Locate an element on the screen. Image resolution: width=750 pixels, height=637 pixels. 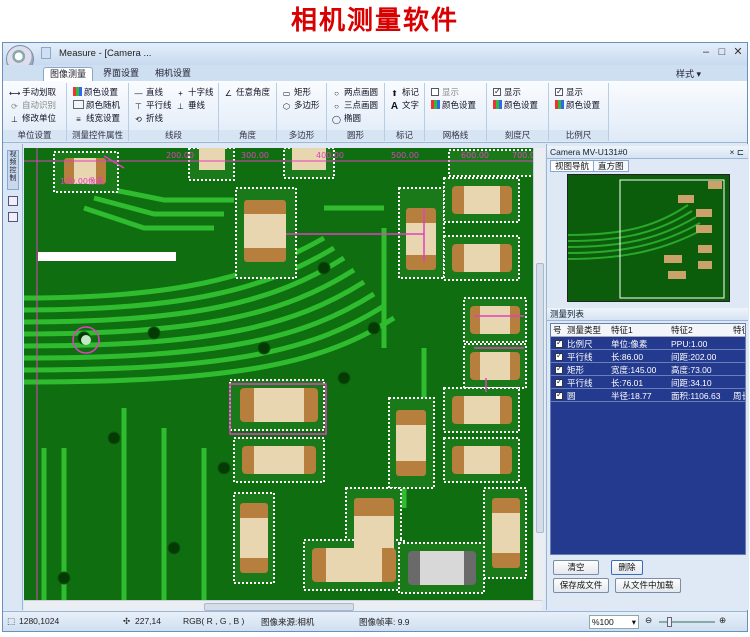
close-button: ✕ is located at coordinates (738, 53).